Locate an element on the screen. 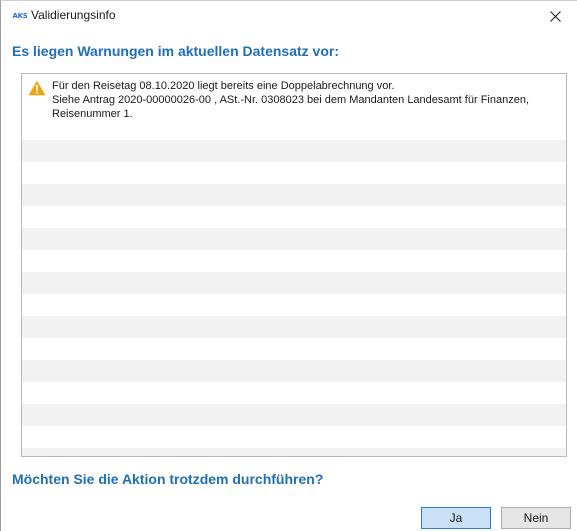 This screenshot has width=577, height=531. app-logo-icon: AKS is located at coordinates (20, 16).